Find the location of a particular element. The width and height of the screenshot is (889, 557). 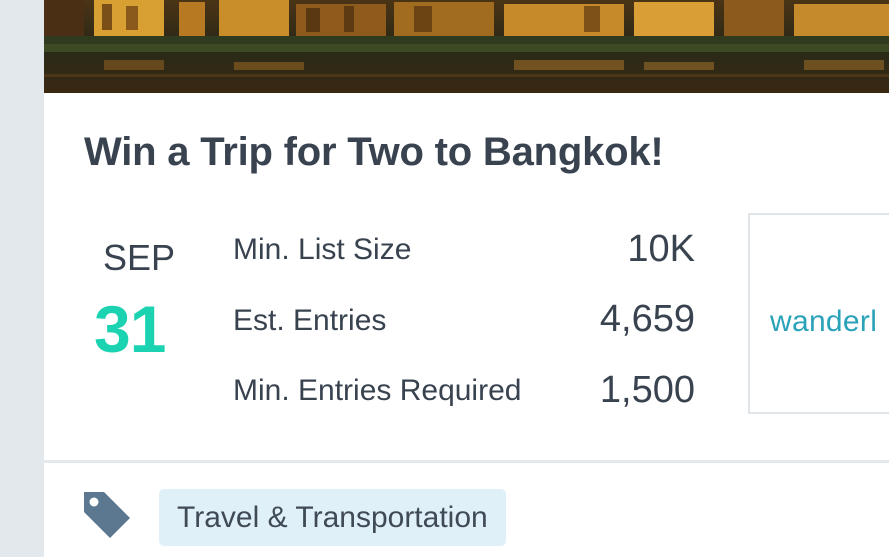

min-list-size-label: Min. List Size is located at coordinates (322, 249).